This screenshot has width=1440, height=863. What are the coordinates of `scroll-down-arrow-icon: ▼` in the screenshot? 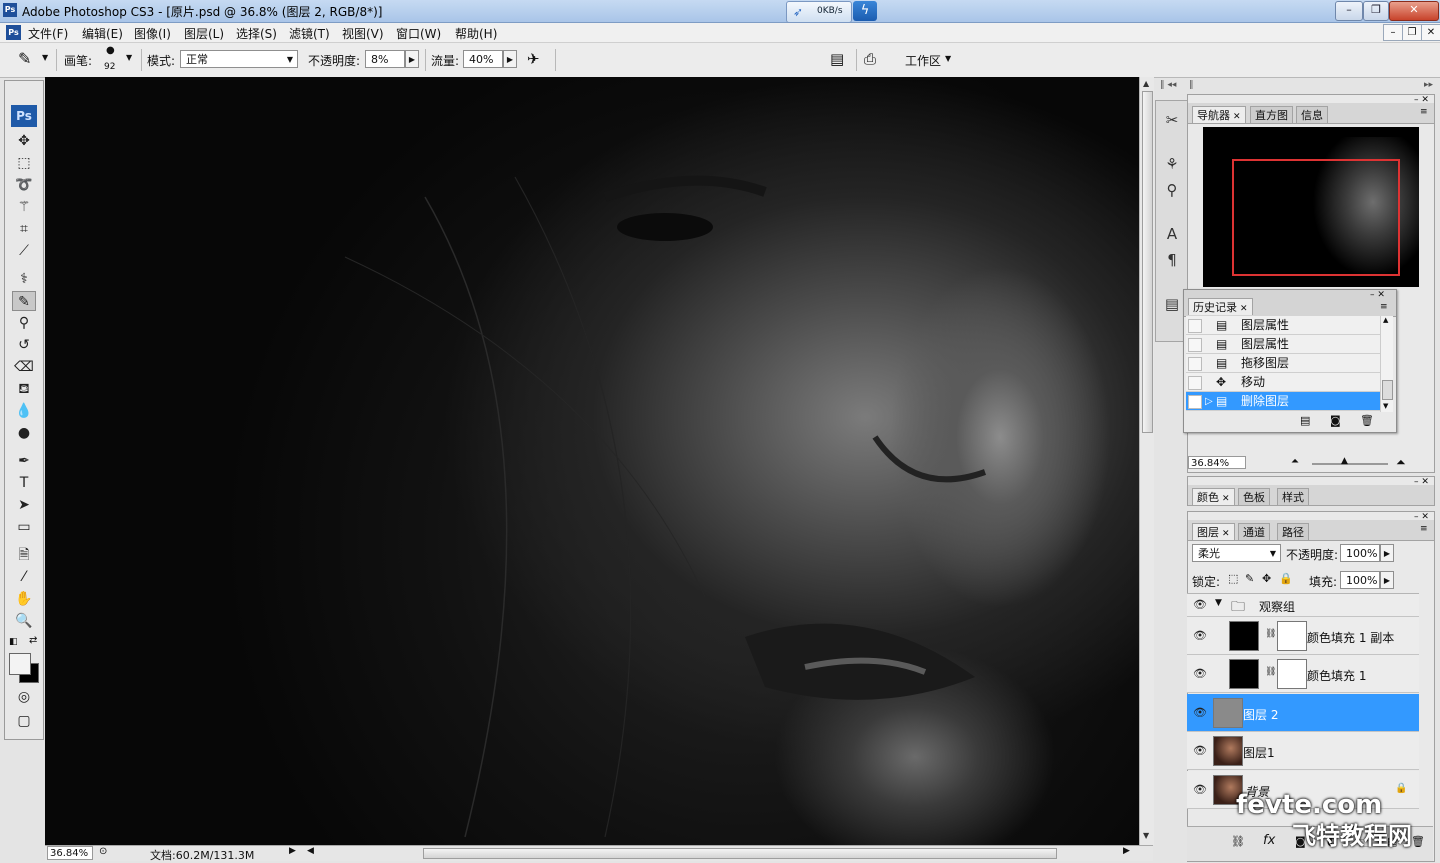 It's located at (1146, 835).